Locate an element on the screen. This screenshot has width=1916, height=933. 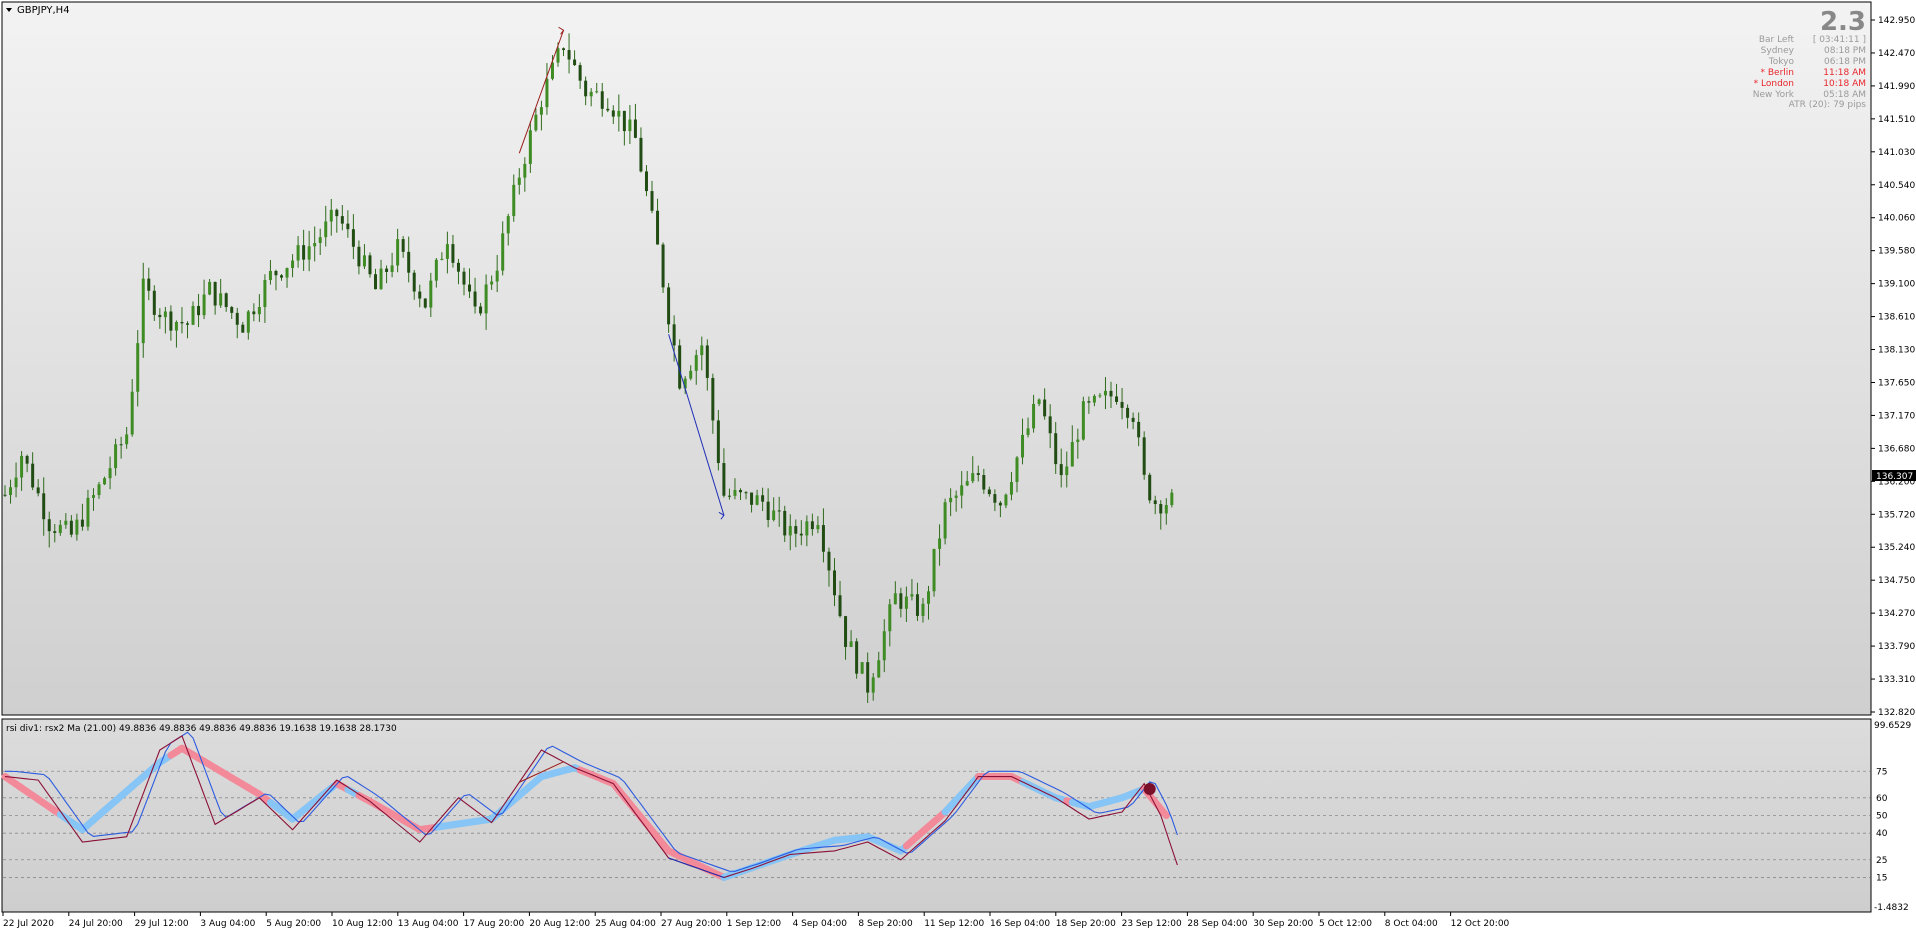
time-label: 27 Aug 20:00 is located at coordinates (691, 924).